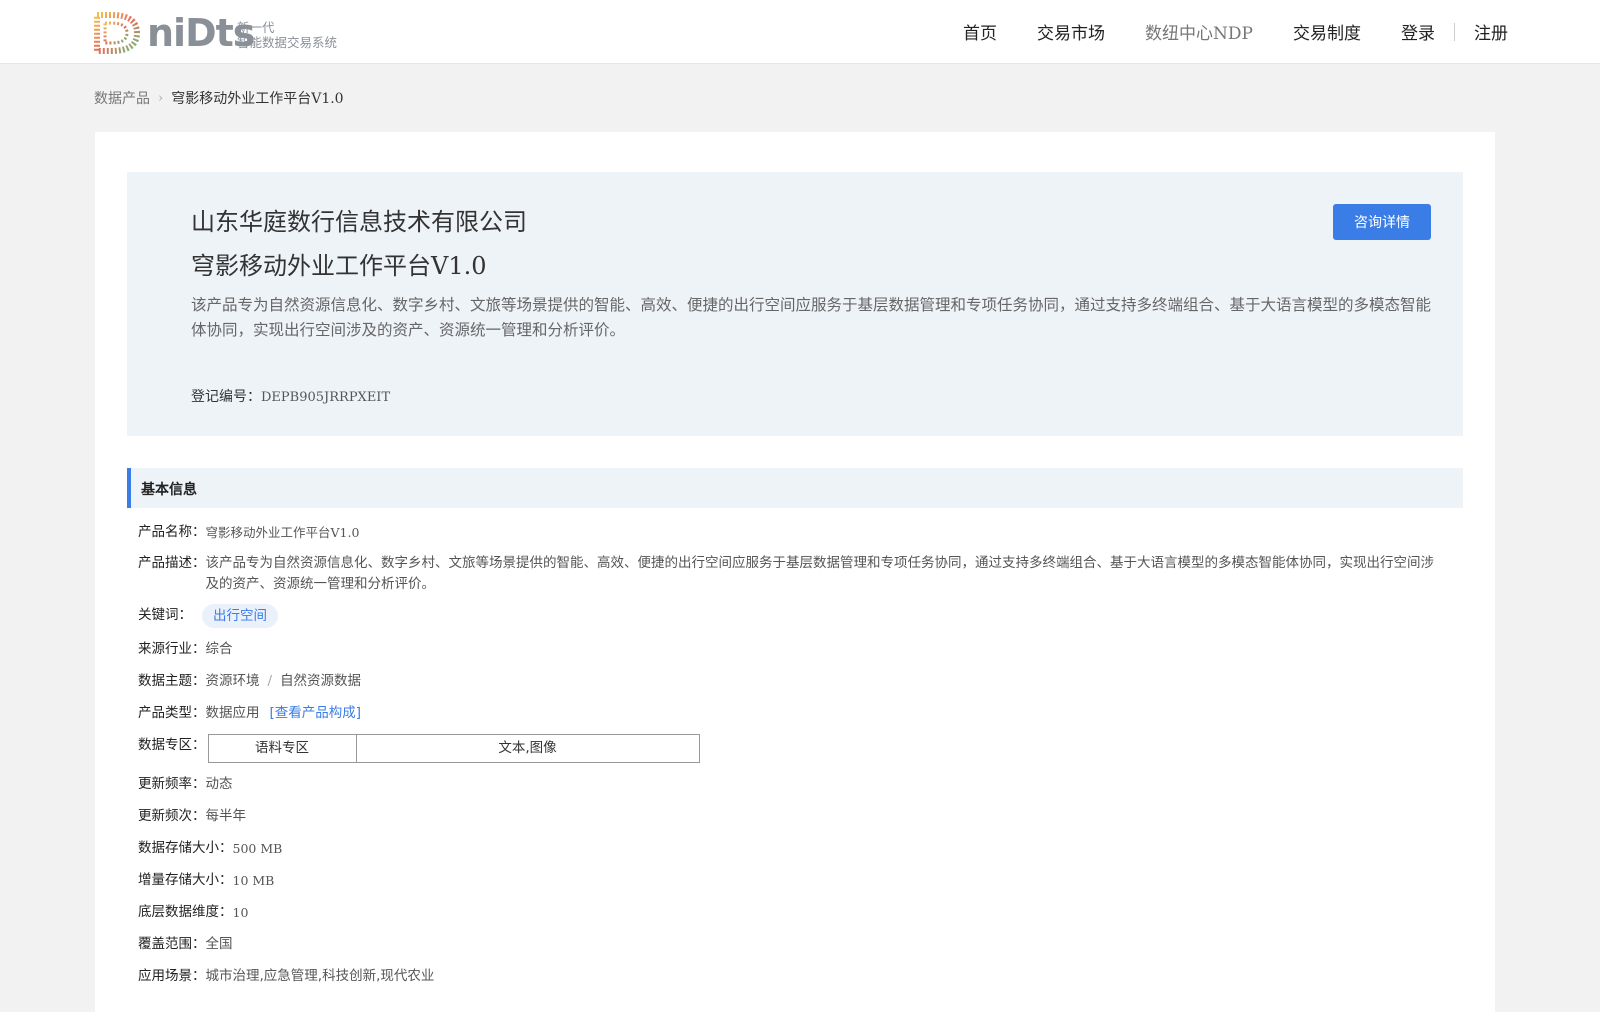 Image resolution: width=1600 pixels, height=1012 pixels. I want to click on table-row: 语料专区 文本,图像, so click(453, 748).